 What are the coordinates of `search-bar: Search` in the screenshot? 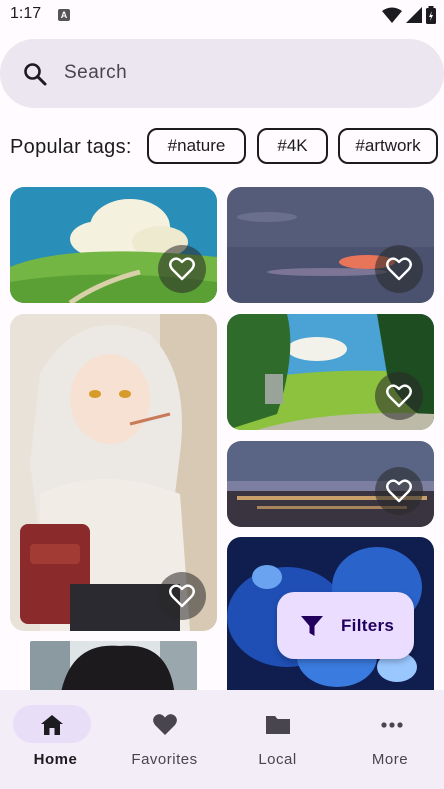 It's located at (222, 73).